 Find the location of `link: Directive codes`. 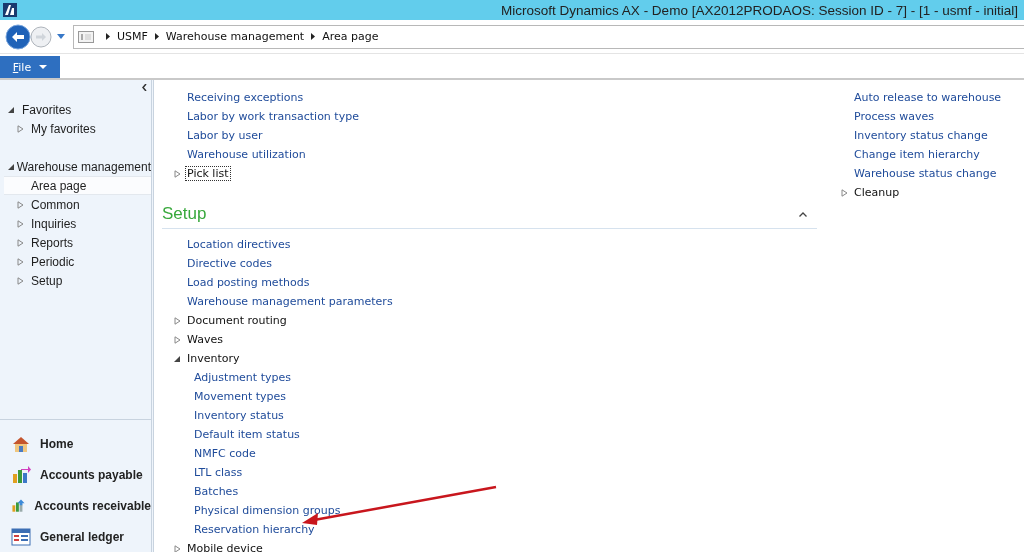

link: Directive codes is located at coordinates (230, 263).